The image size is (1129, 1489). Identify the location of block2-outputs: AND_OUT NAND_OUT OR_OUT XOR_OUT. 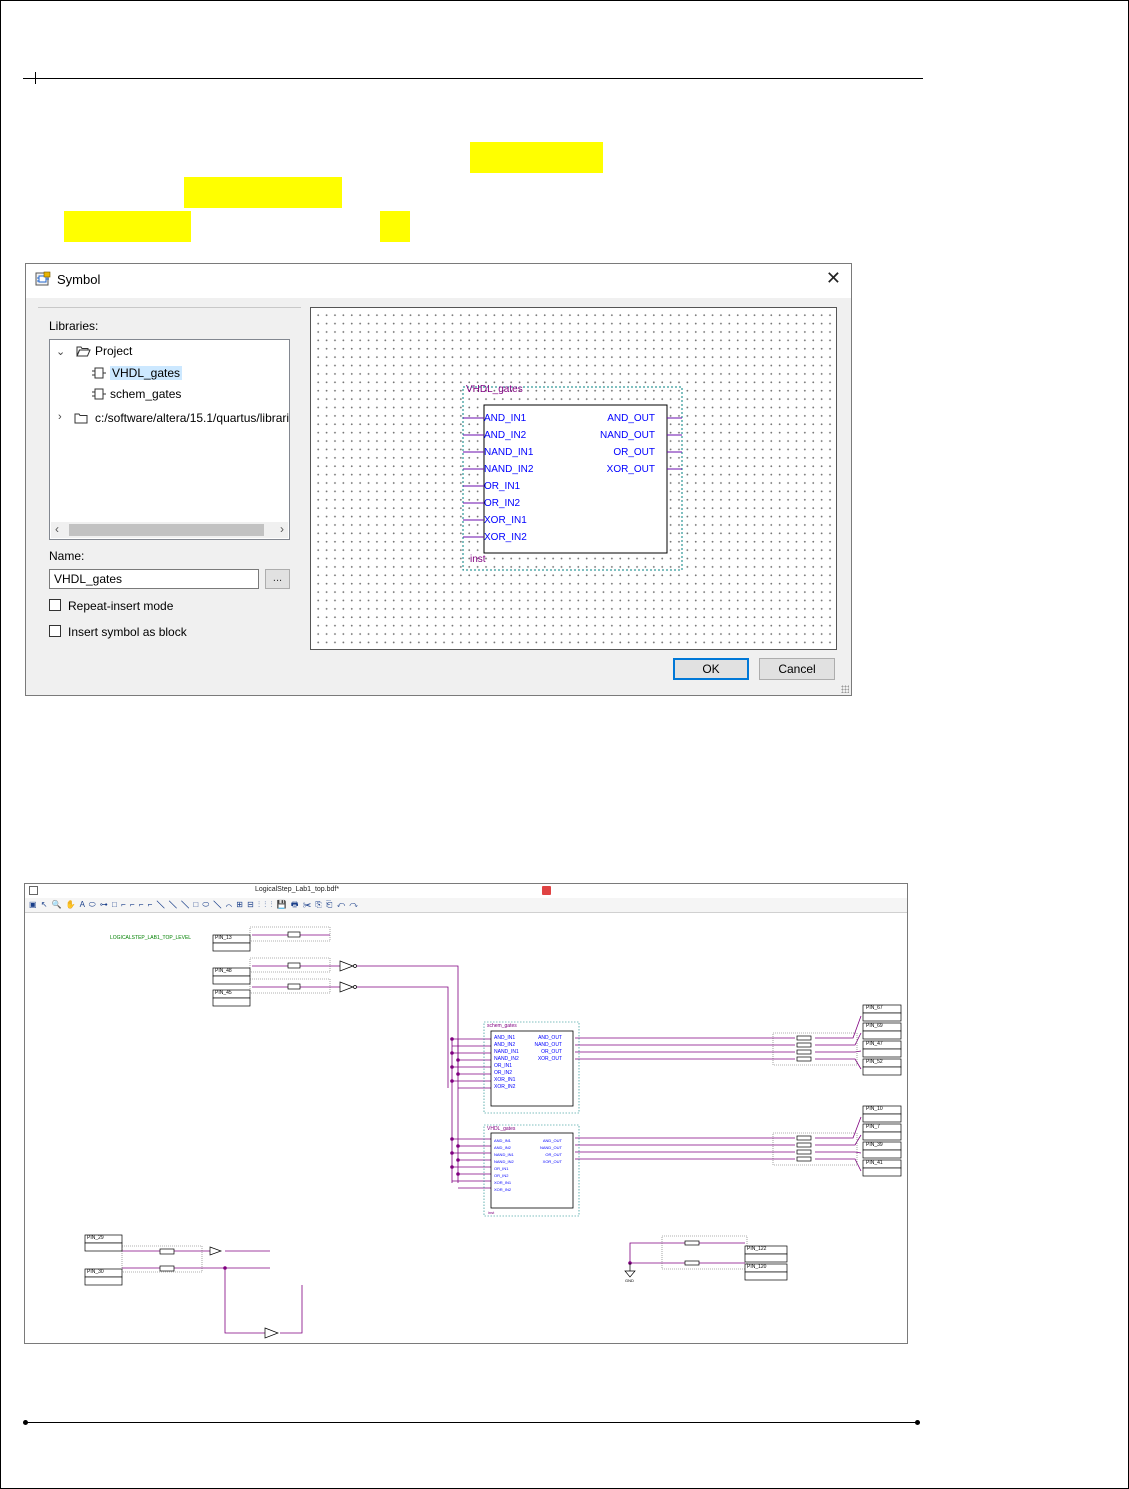
(551, 1151).